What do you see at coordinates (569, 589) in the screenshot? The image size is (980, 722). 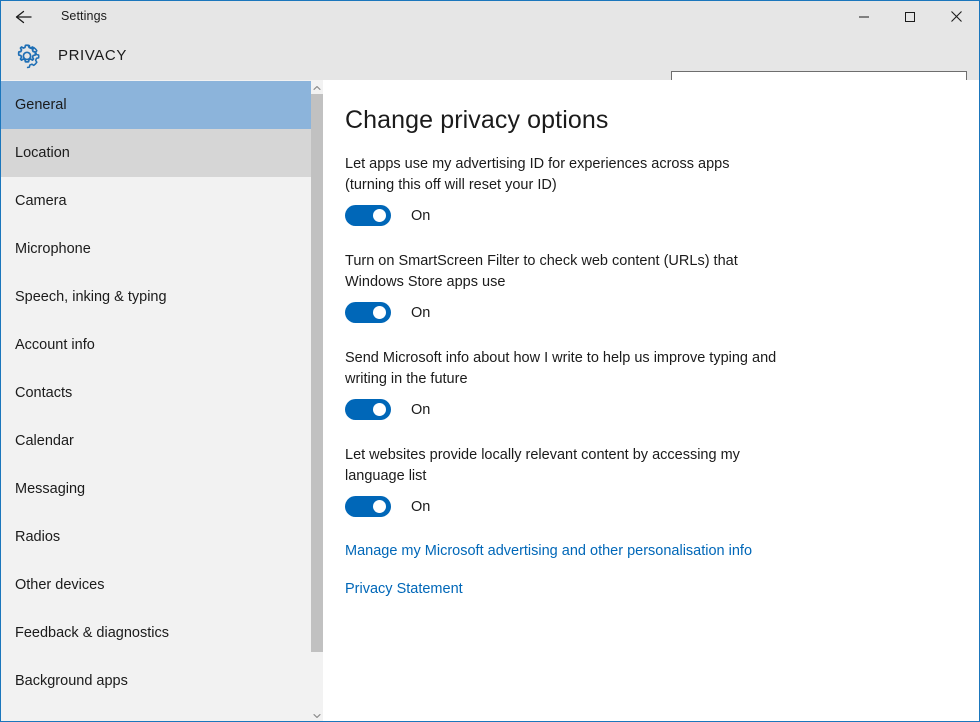 I see `link-row-privacy-statement: Privacy Statement` at bounding box center [569, 589].